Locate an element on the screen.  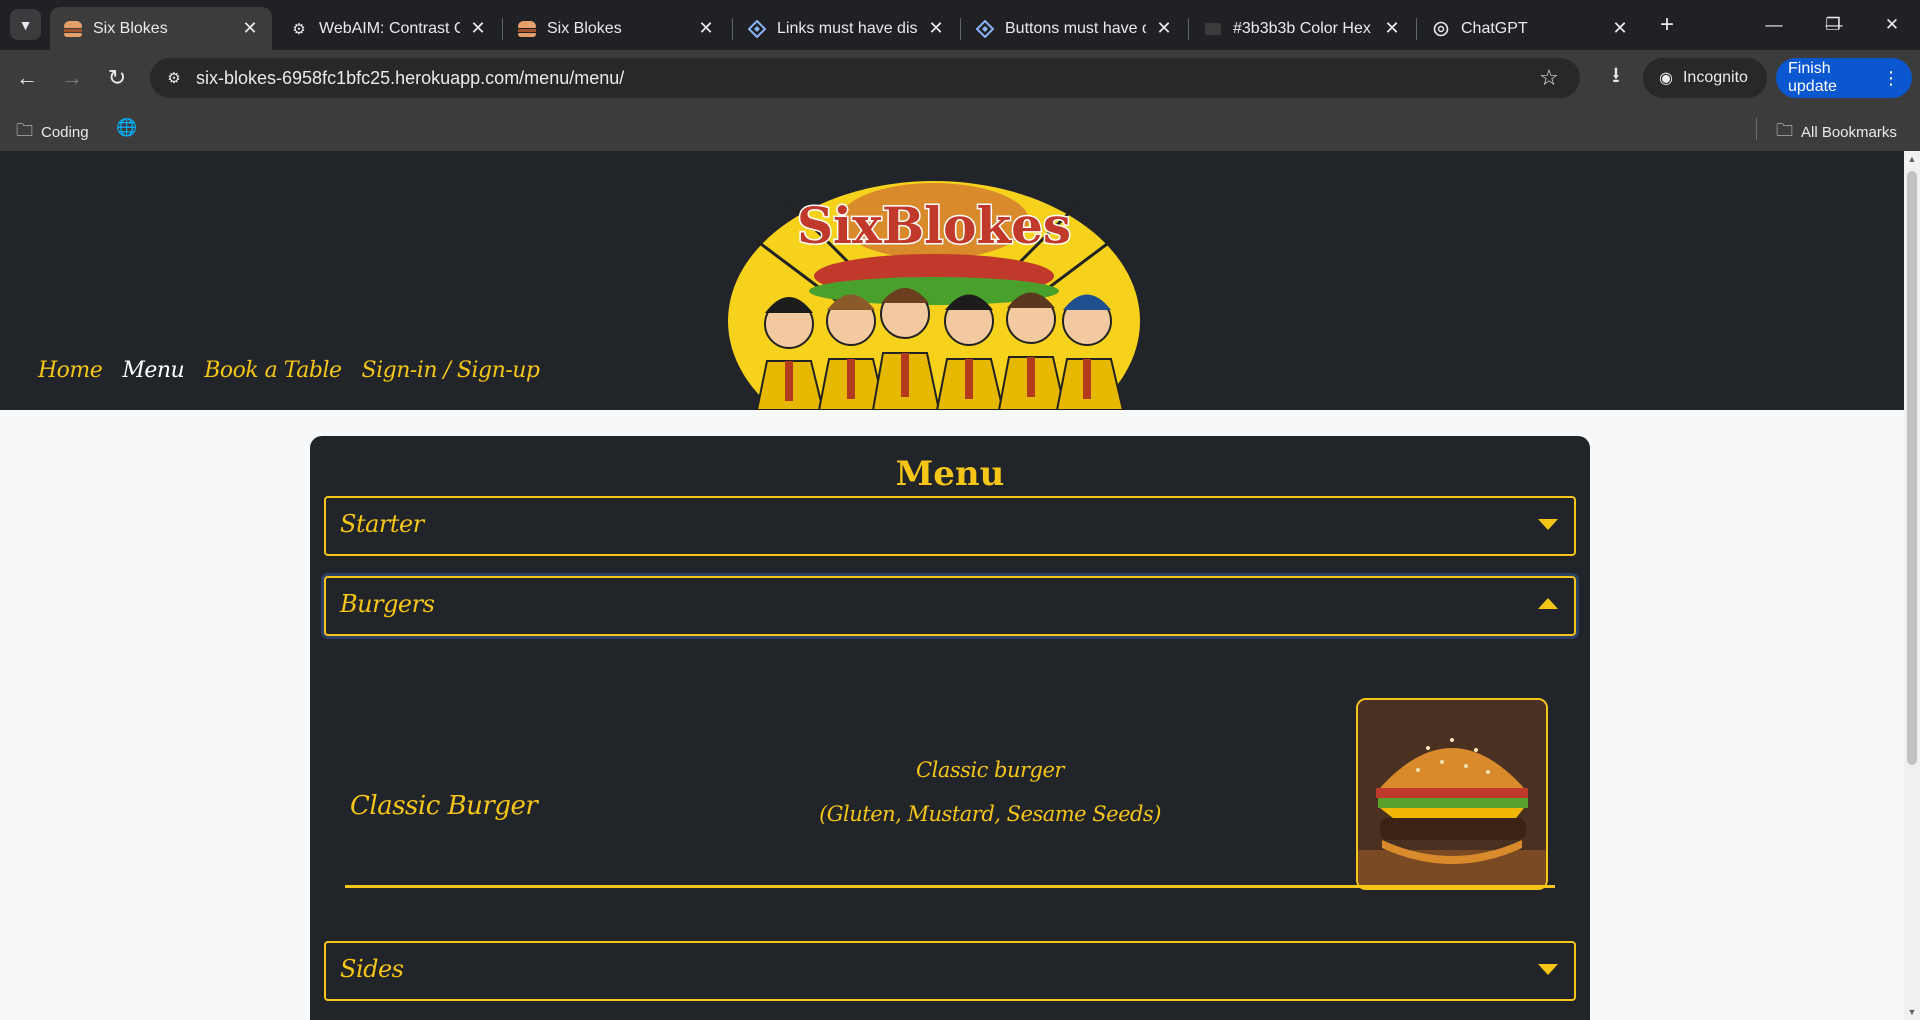
chatgpt-icon is located at coordinates (1441, 29).